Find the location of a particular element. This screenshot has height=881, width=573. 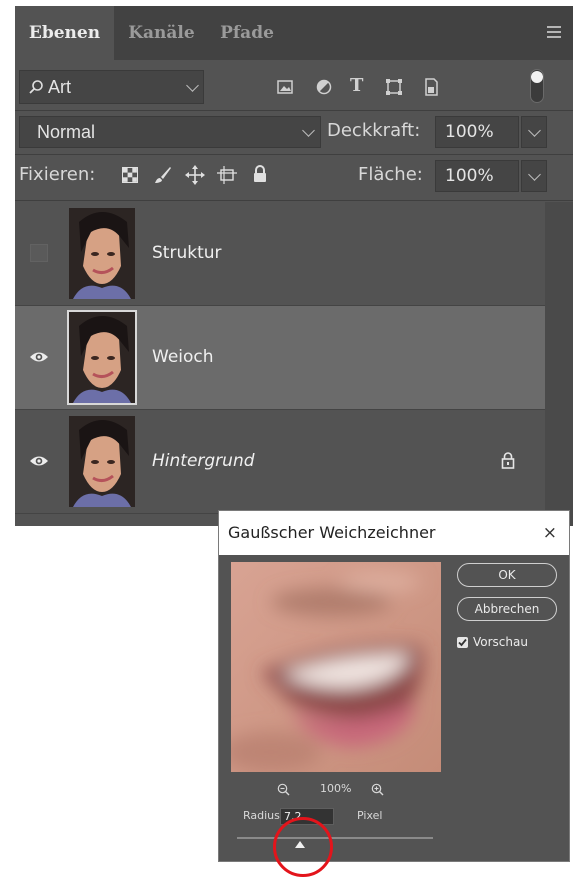

panel-menu-icon is located at coordinates (554, 32).